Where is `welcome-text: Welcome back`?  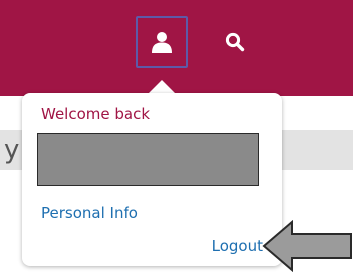 welcome-text: Welcome back is located at coordinates (96, 114).